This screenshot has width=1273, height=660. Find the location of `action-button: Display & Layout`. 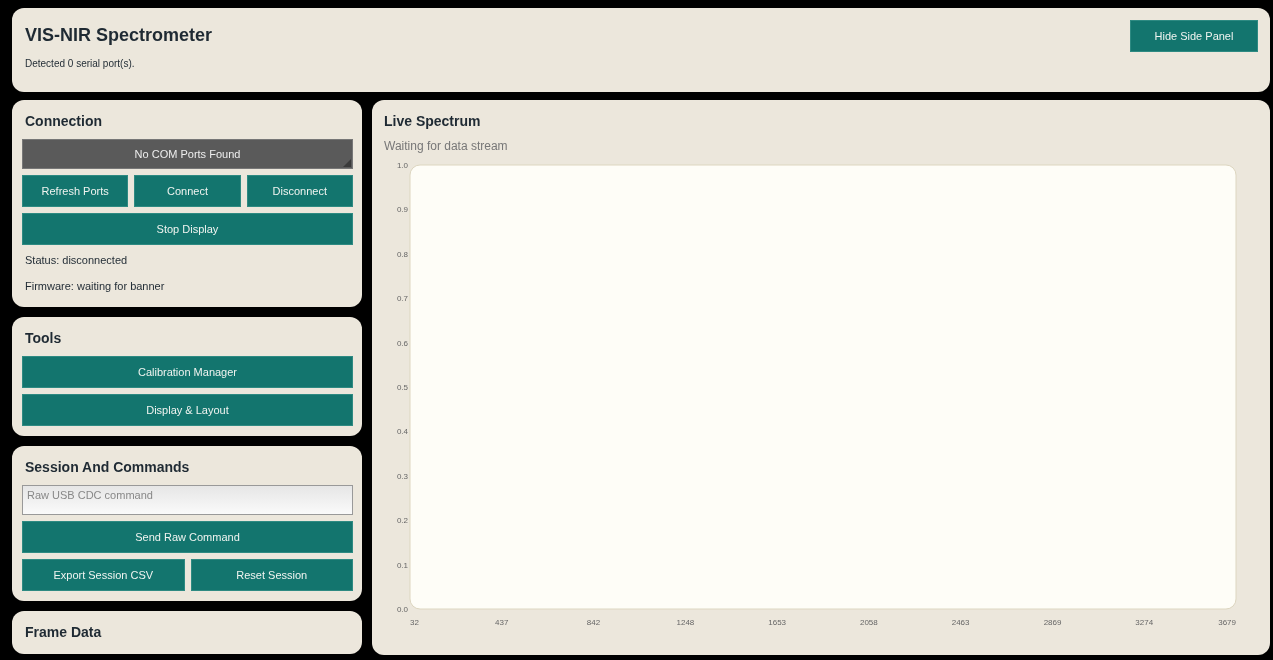

action-button: Display & Layout is located at coordinates (187, 410).